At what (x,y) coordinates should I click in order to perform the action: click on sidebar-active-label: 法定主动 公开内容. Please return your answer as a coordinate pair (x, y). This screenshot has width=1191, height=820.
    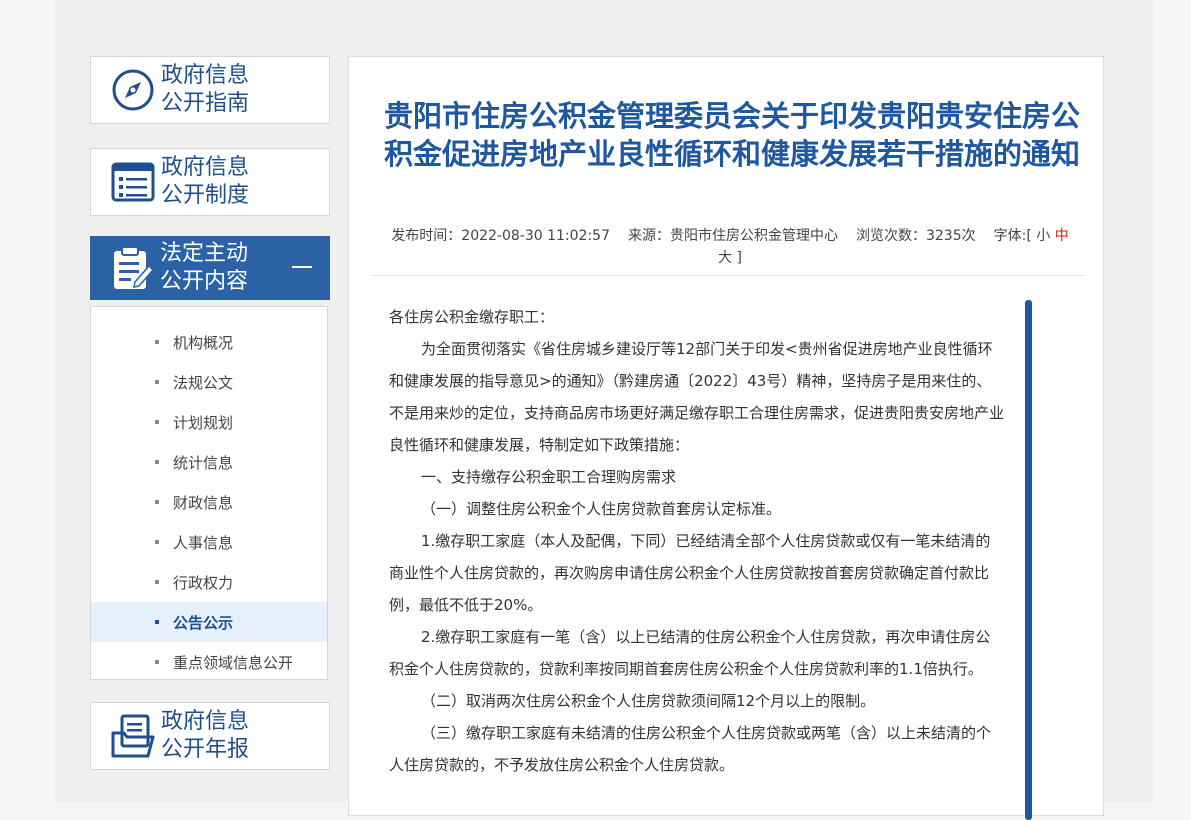
    Looking at the image, I should click on (204, 267).